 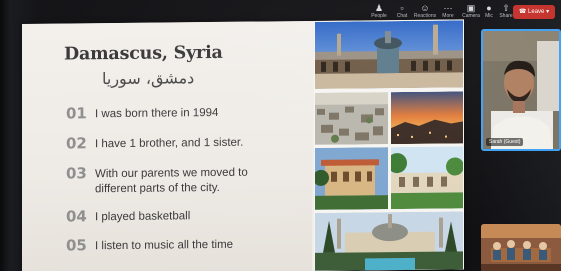 I want to click on participant-video-tile: Sarah (Guest), so click(x=521, y=90).